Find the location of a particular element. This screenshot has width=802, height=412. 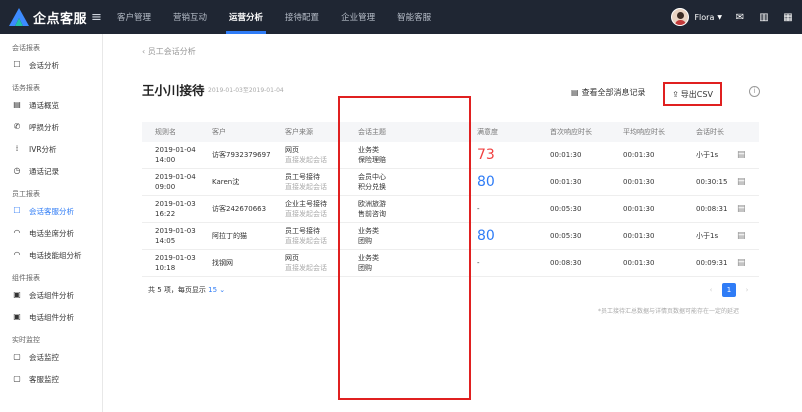

column-header: 客户来源 is located at coordinates (299, 132).